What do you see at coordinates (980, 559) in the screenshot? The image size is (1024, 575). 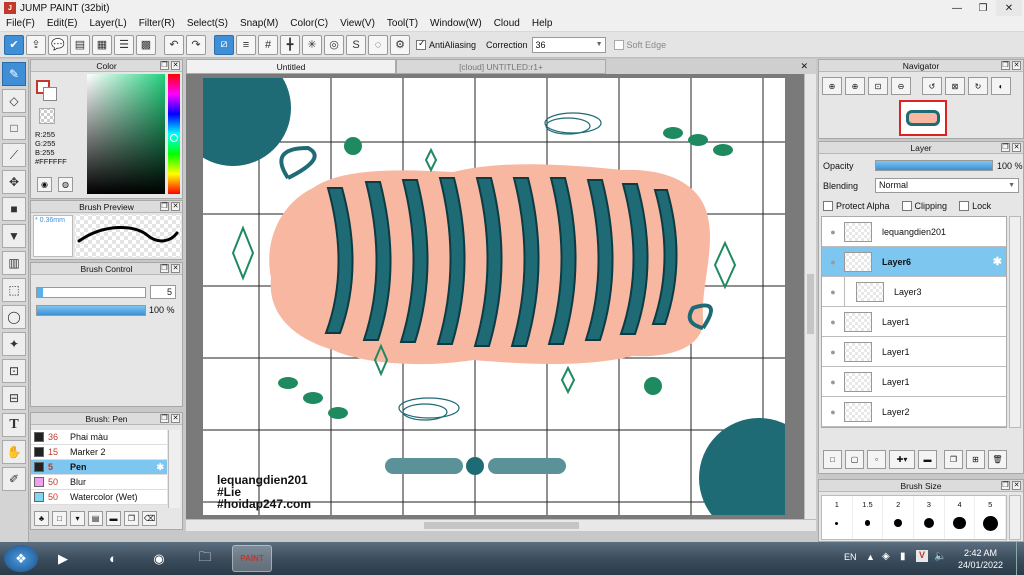 I see `clock: 2:42 AM 24/01/2022` at bounding box center [980, 559].